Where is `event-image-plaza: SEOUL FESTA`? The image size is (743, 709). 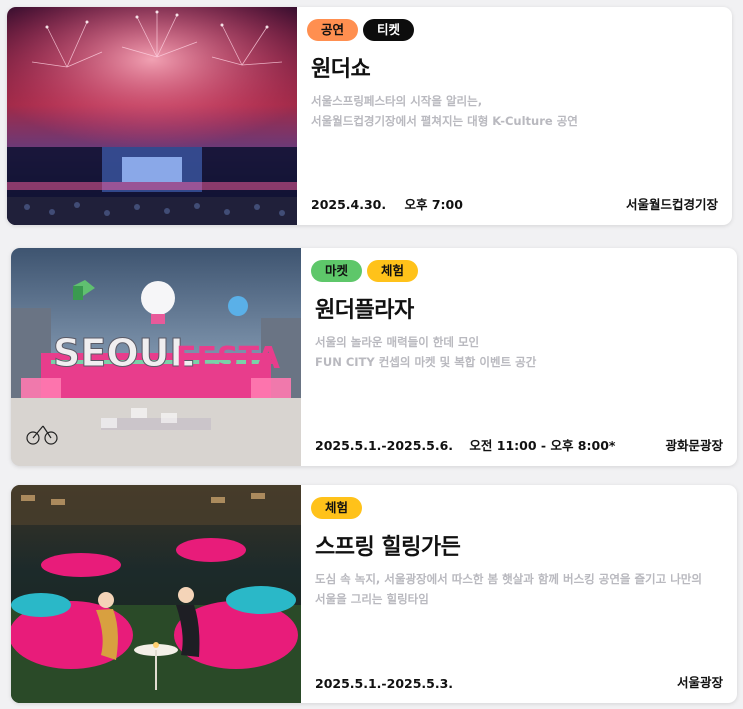 event-image-plaza: SEOUL FESTA is located at coordinates (156, 357).